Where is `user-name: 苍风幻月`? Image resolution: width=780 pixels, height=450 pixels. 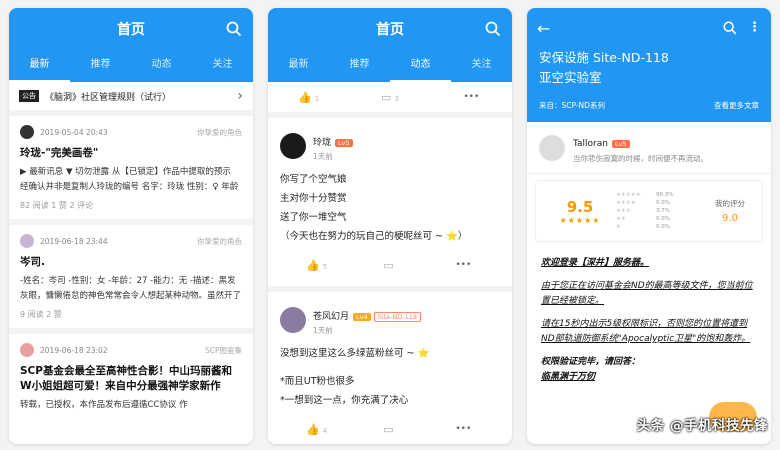 user-name: 苍风幻月 is located at coordinates (331, 317).